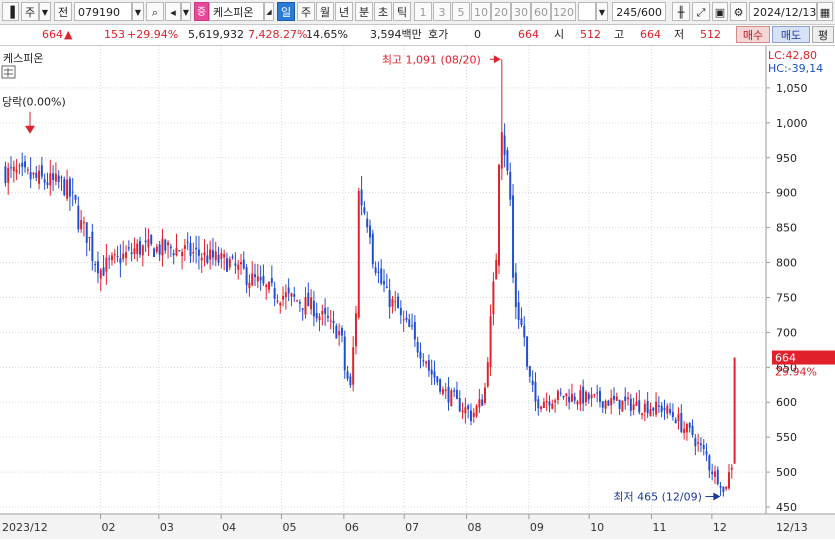 Image resolution: width=835 pixels, height=542 pixels. I want to click on x-tick-label: 06, so click(352, 527).